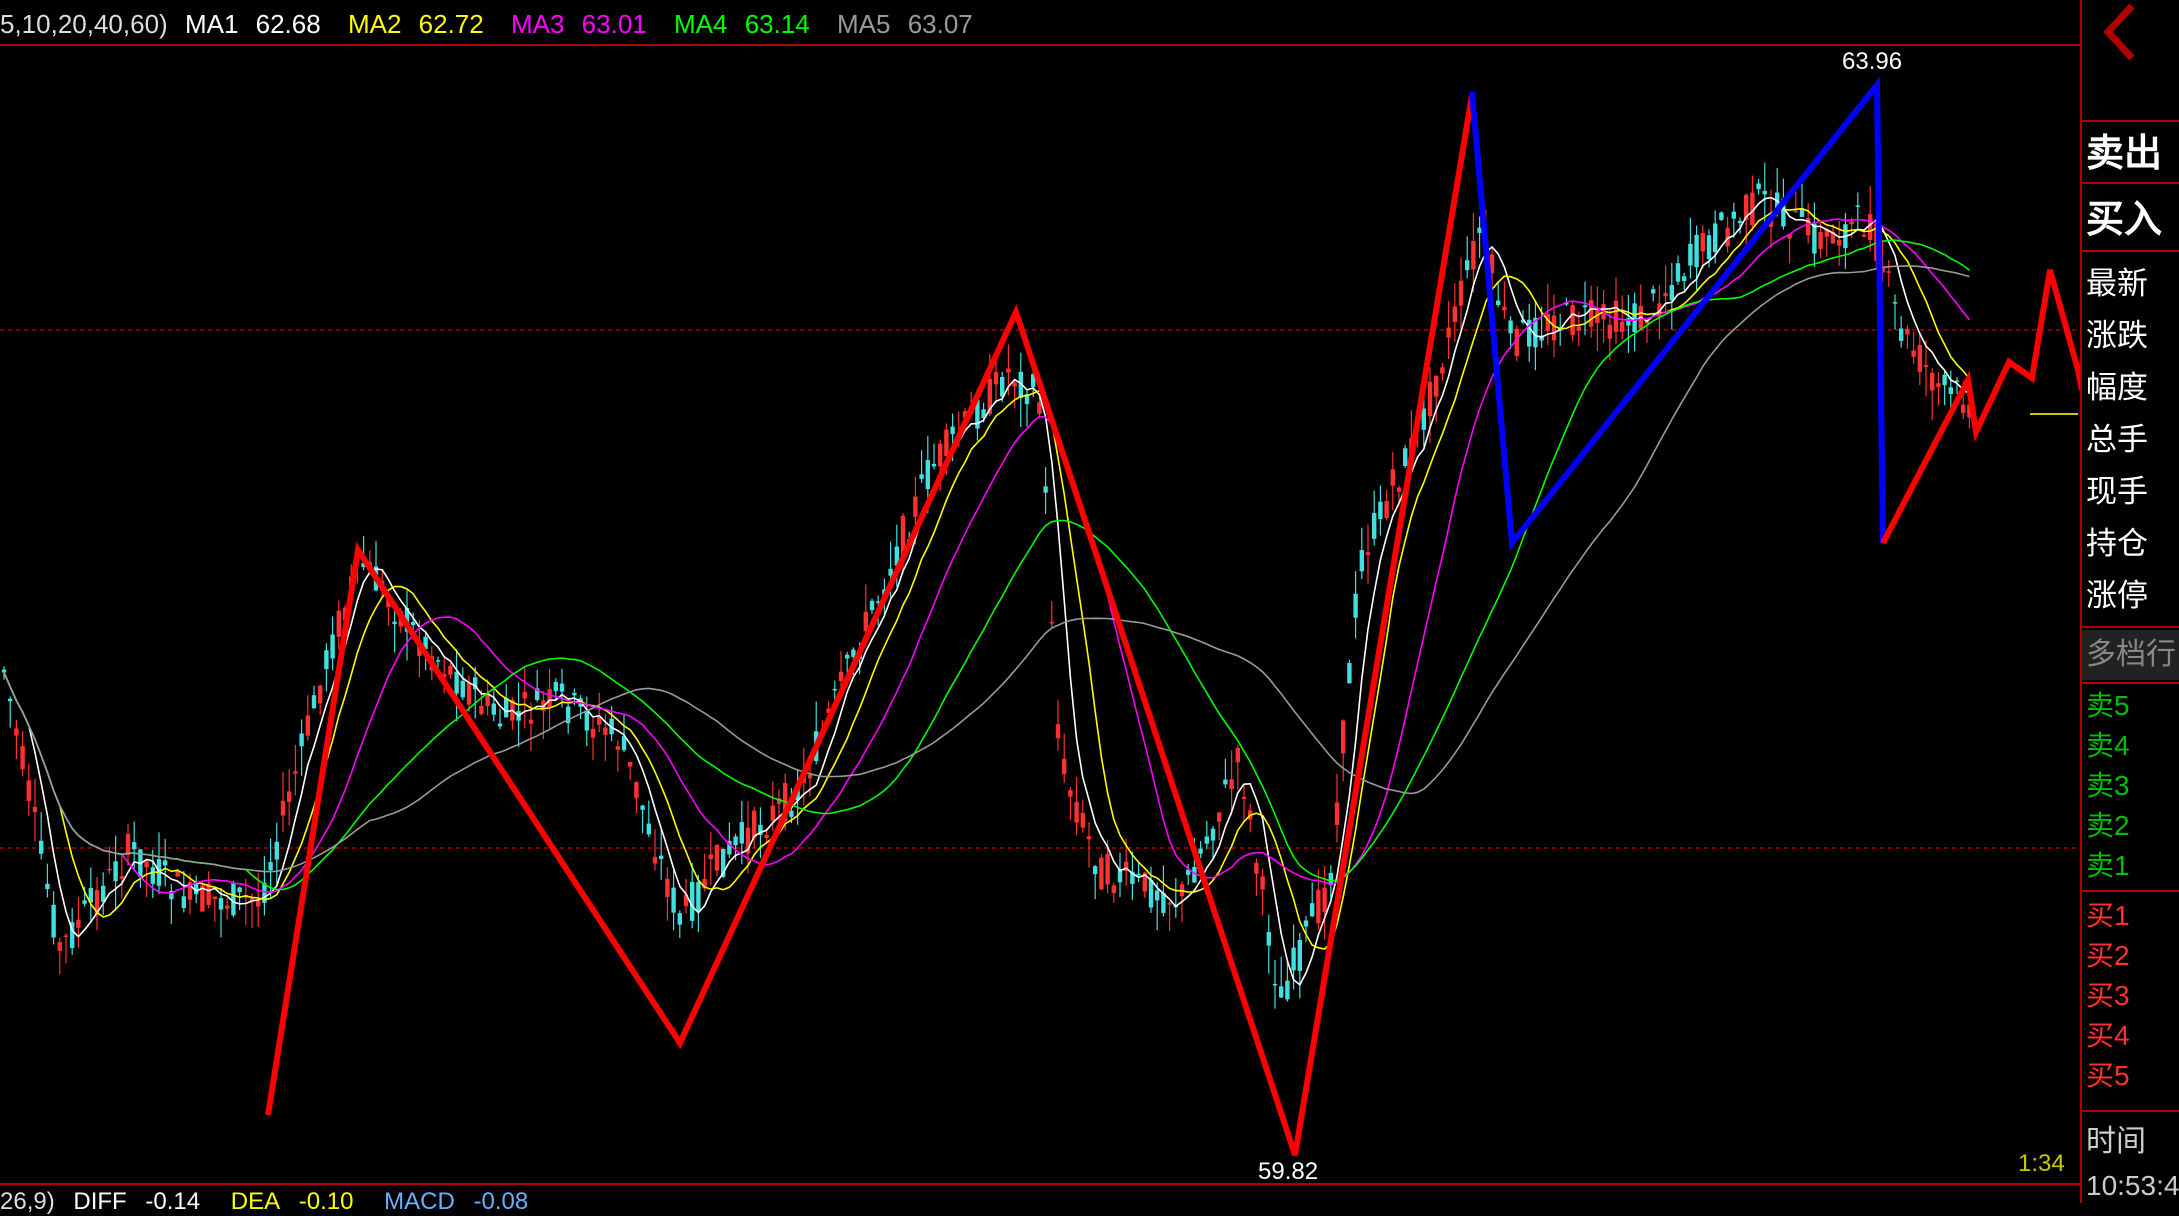 The width and height of the screenshot is (2179, 1216). I want to click on ma2-value: 62.72, so click(451, 24).